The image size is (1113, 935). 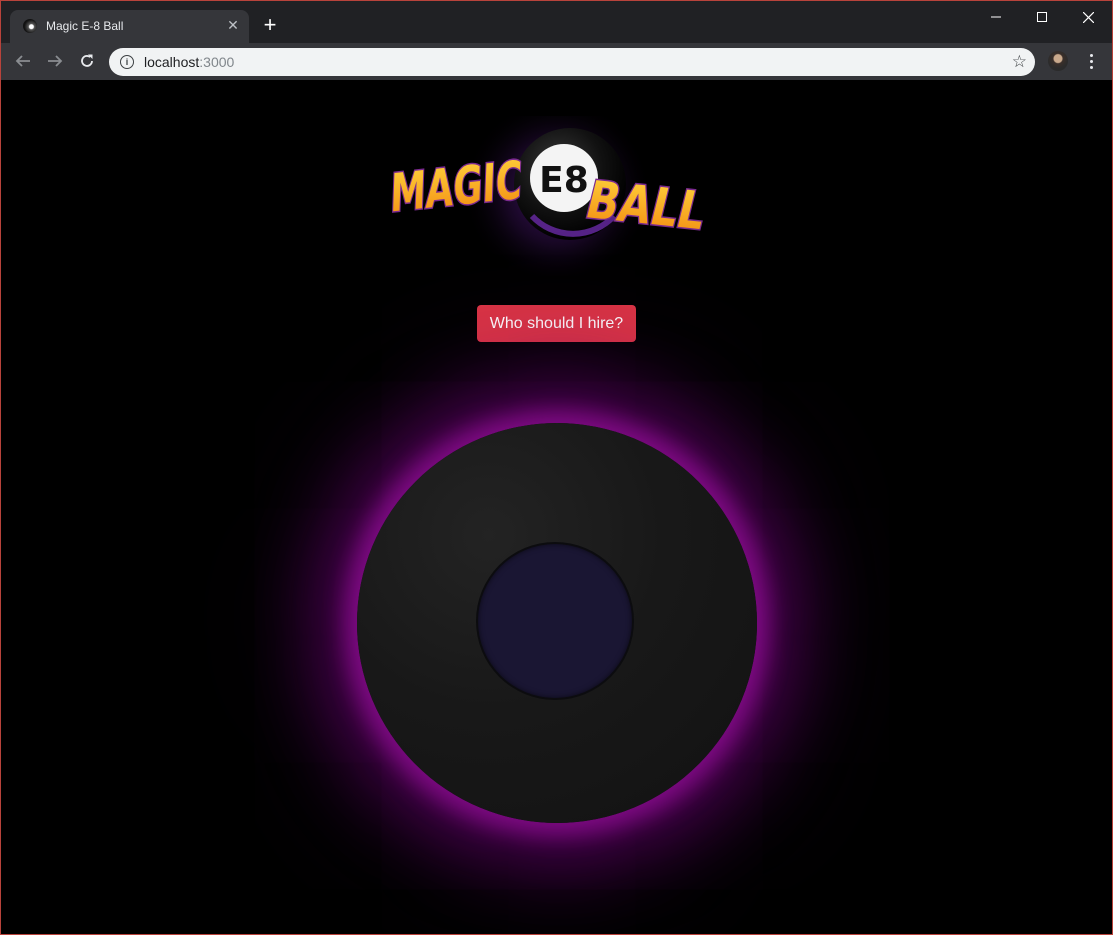 I want to click on forward-icon, so click(x=55, y=61).